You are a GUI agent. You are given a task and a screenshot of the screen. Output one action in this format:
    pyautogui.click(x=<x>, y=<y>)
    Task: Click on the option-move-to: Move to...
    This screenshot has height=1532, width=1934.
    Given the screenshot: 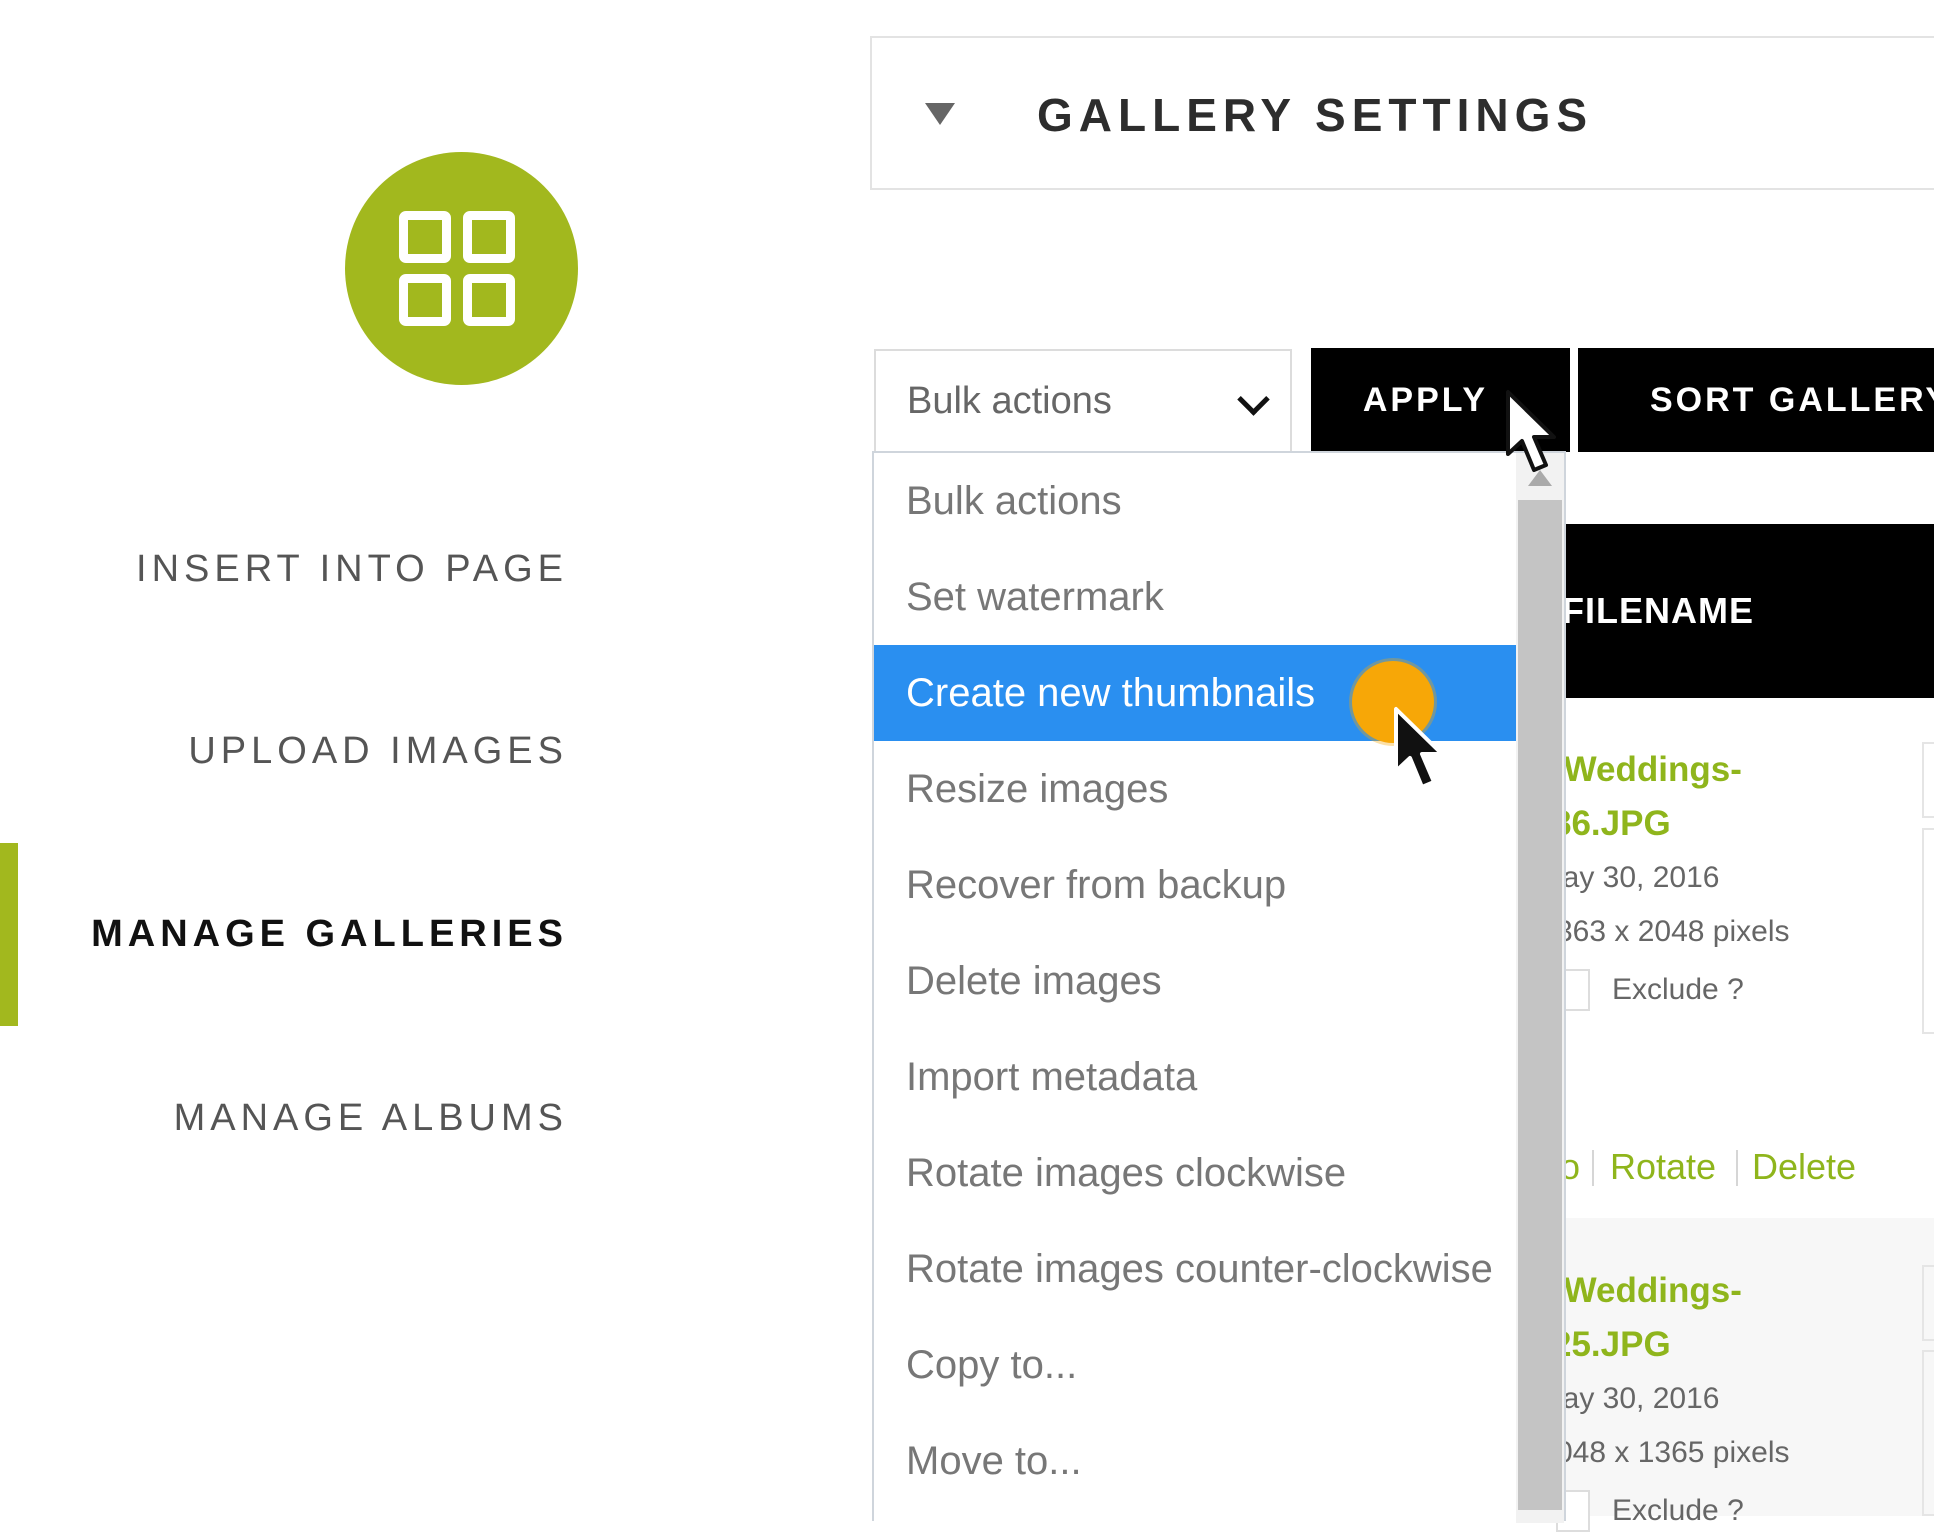 What is the action you would take?
    pyautogui.click(x=1195, y=1461)
    